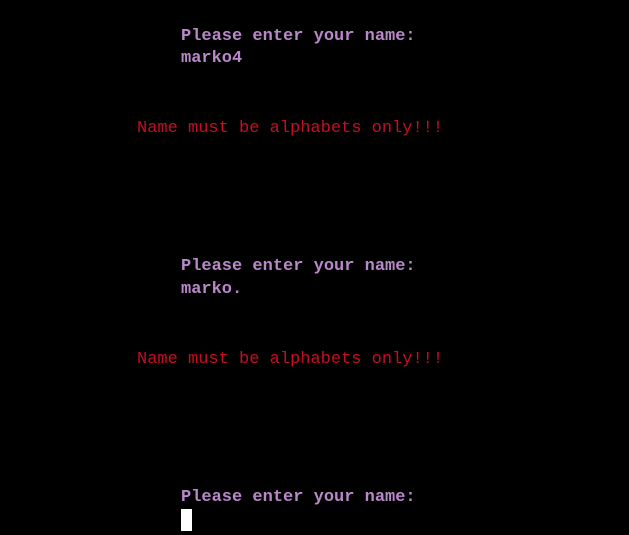 This screenshot has height=535, width=629. I want to click on name-input-echo: marko4, so click(212, 58).